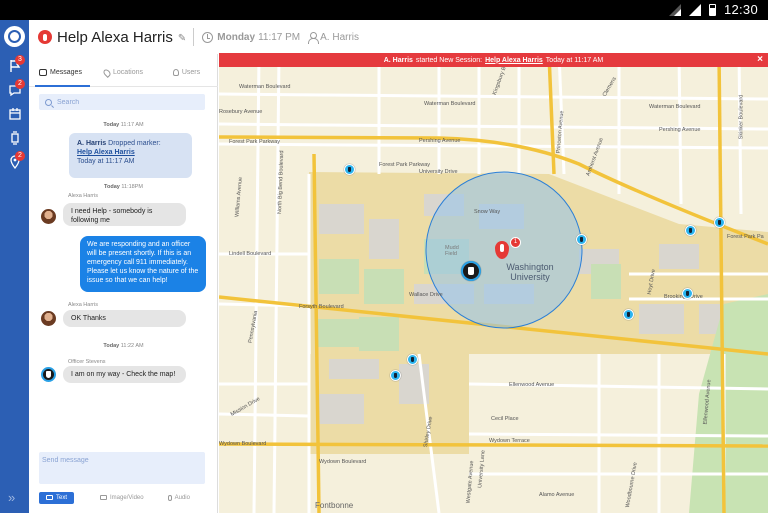 Image resolution: width=768 pixels, height=513 pixels. What do you see at coordinates (745, 237) in the screenshot?
I see `map-label: Forest Park Pa` at bounding box center [745, 237].